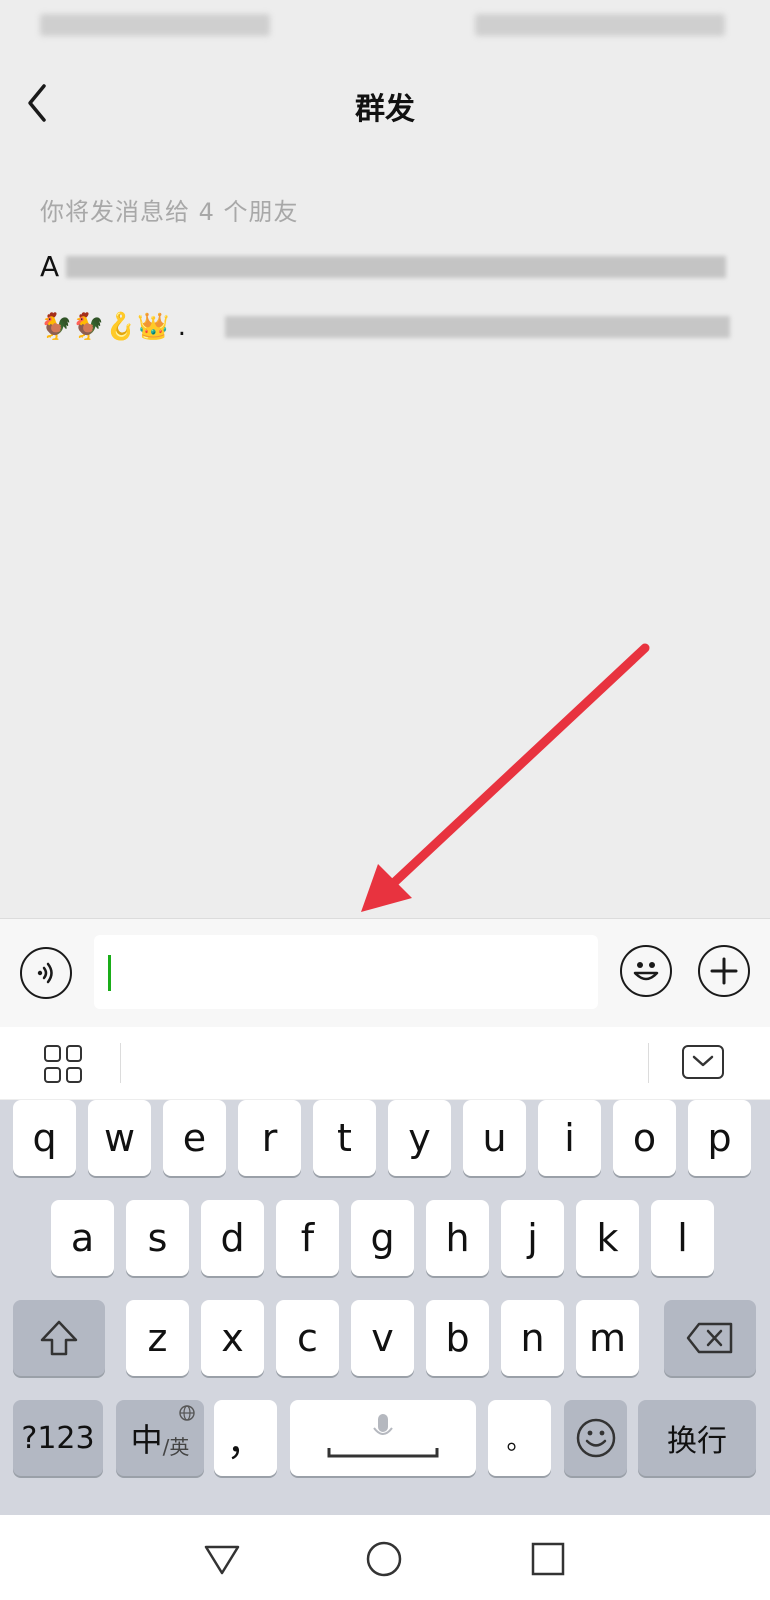 This screenshot has width=770, height=1600. Describe the element at coordinates (307, 1338) in the screenshot. I see `key-c: c` at that location.